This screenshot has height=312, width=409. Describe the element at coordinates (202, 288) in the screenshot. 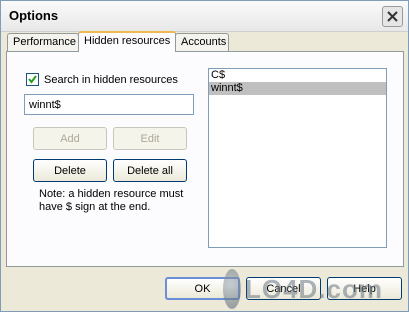

I see `ok-button: OK` at that location.